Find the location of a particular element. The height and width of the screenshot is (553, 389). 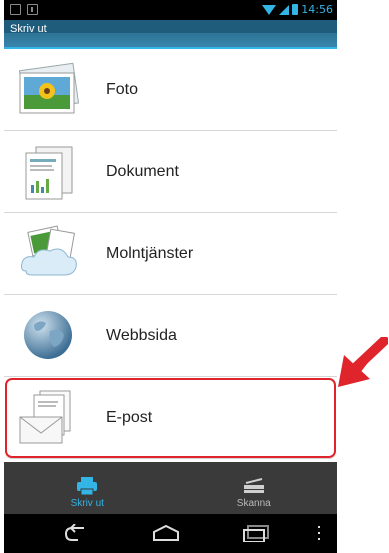

recent-apps-icon is located at coordinates (256, 533).